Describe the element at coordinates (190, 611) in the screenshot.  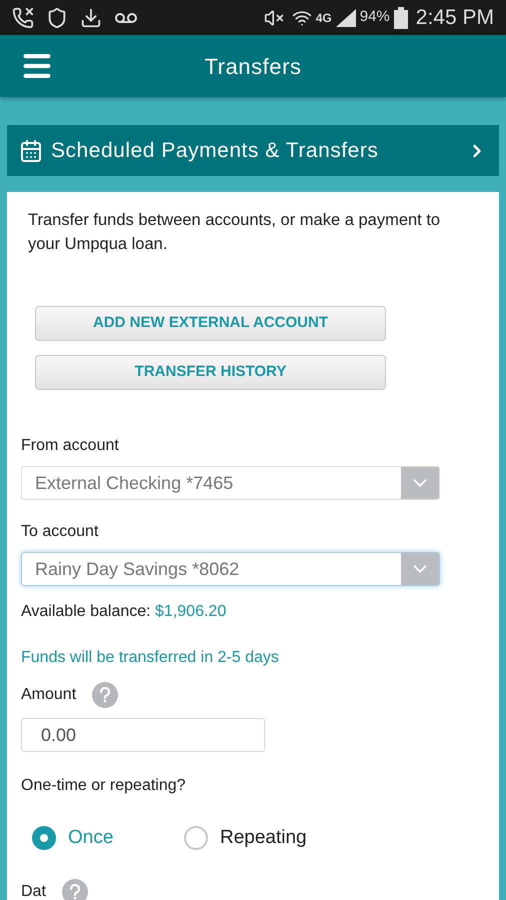
I see `balance-amount: $1,906.20` at that location.